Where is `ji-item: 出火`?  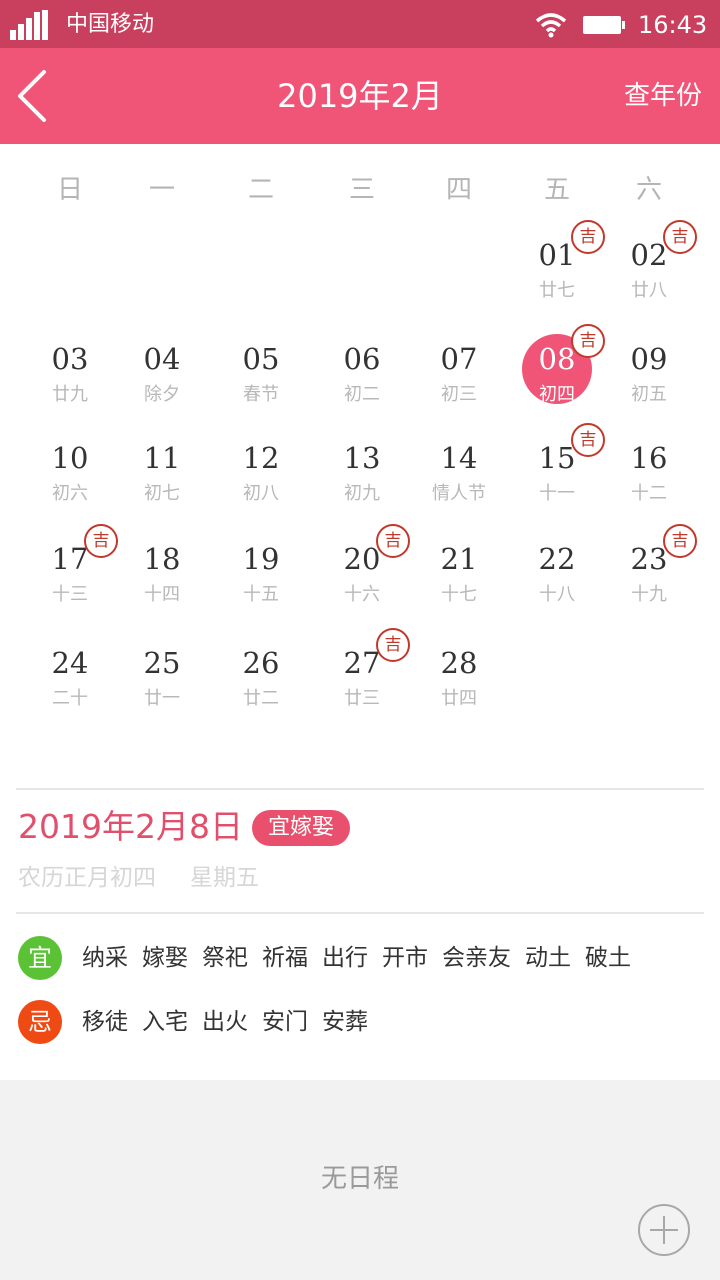
ji-item: 出火 is located at coordinates (225, 1022).